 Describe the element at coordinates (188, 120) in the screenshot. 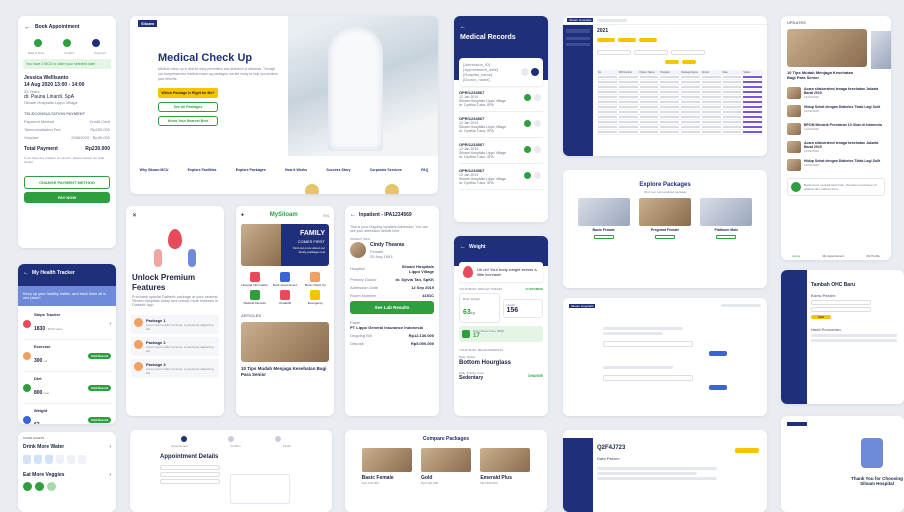

I see `nearest-button: Know Your Nearest Best` at that location.